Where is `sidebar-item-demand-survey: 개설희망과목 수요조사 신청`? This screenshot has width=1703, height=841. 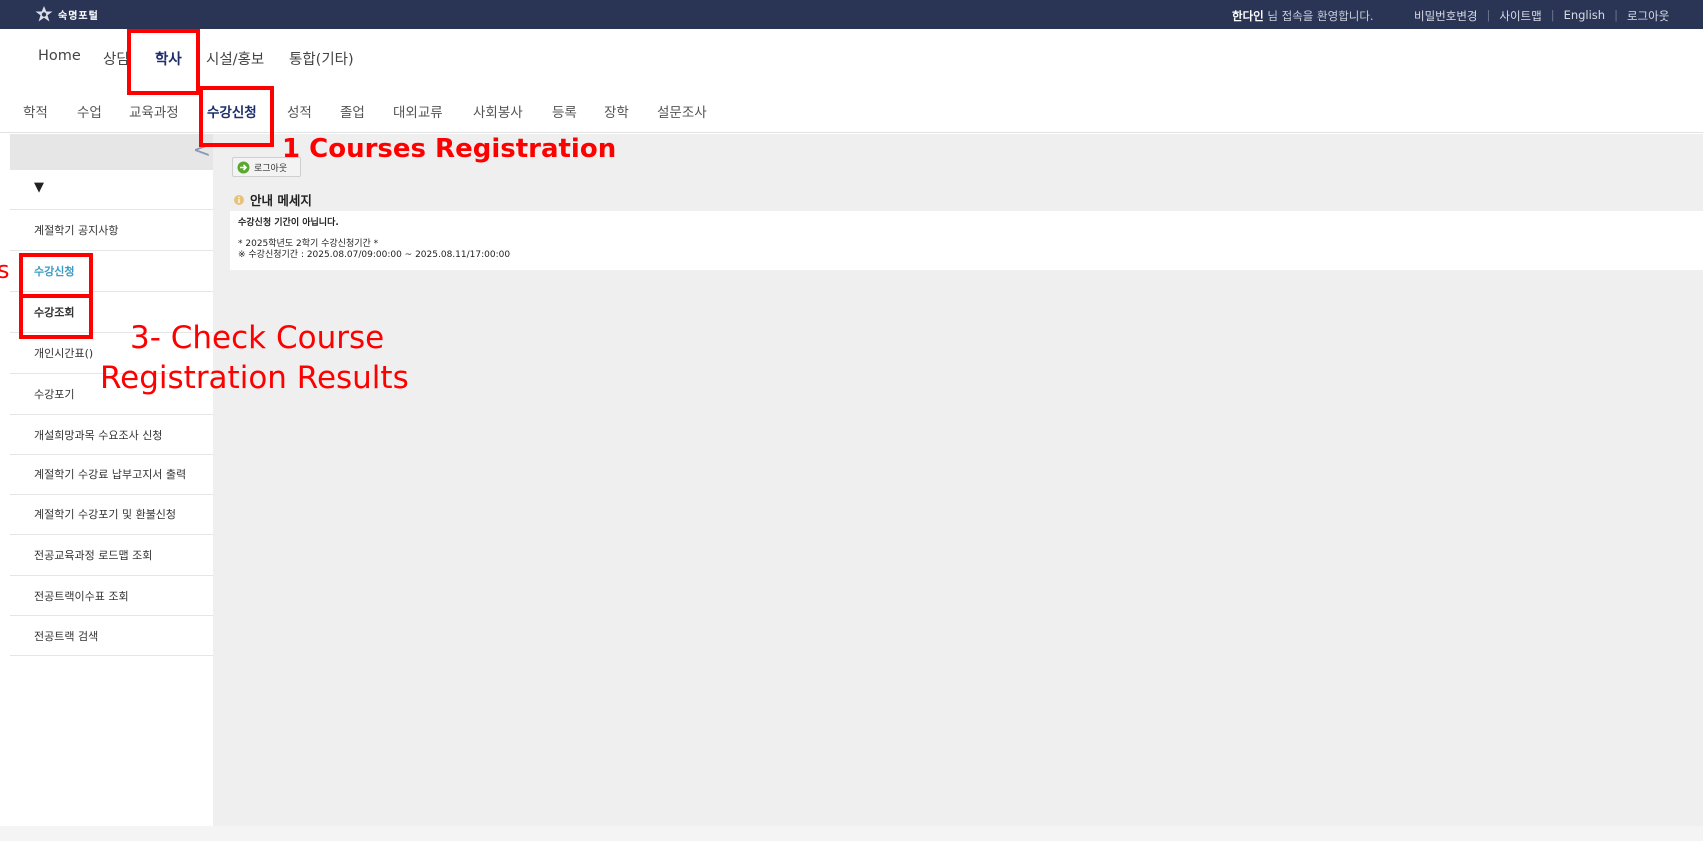
sidebar-item-demand-survey: 개설희망과목 수요조사 신청 is located at coordinates (111, 435).